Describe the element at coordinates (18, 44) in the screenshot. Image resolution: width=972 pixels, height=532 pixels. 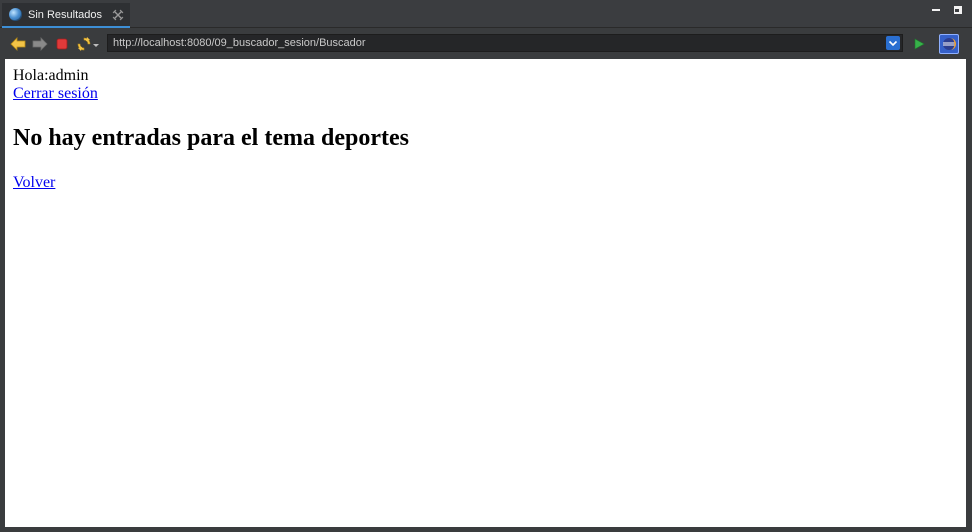
I see `back-arrow-icon` at that location.